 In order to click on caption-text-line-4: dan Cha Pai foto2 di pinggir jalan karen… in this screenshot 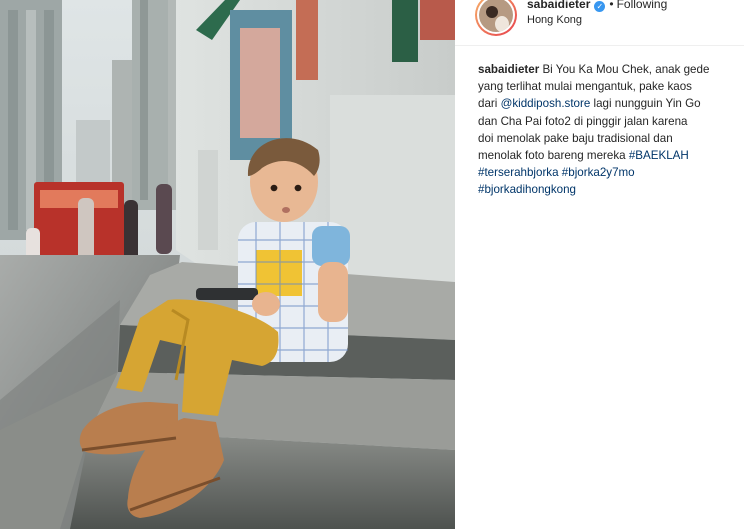, I will do `click(583, 121)`.